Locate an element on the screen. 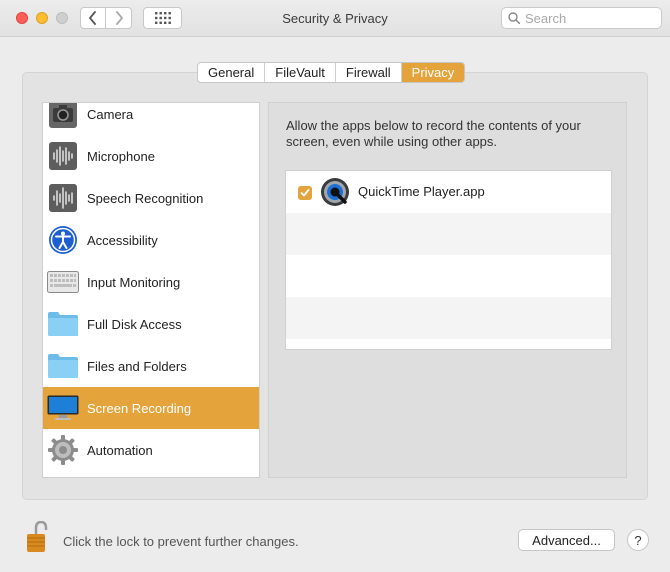 Image resolution: width=670 pixels, height=572 pixels. sidebar-item-label: Microphone is located at coordinates (121, 156).